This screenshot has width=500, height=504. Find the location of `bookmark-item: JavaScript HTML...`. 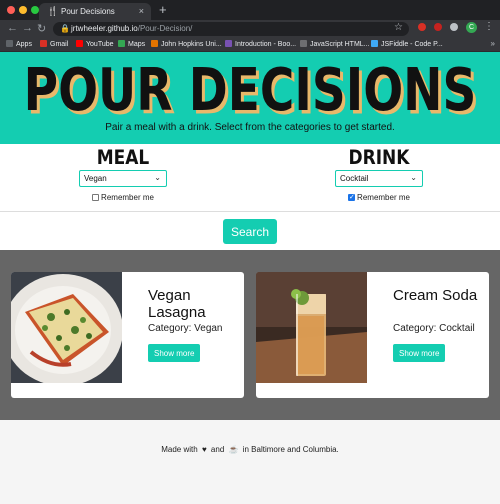

bookmark-item: JavaScript HTML... is located at coordinates (335, 45).